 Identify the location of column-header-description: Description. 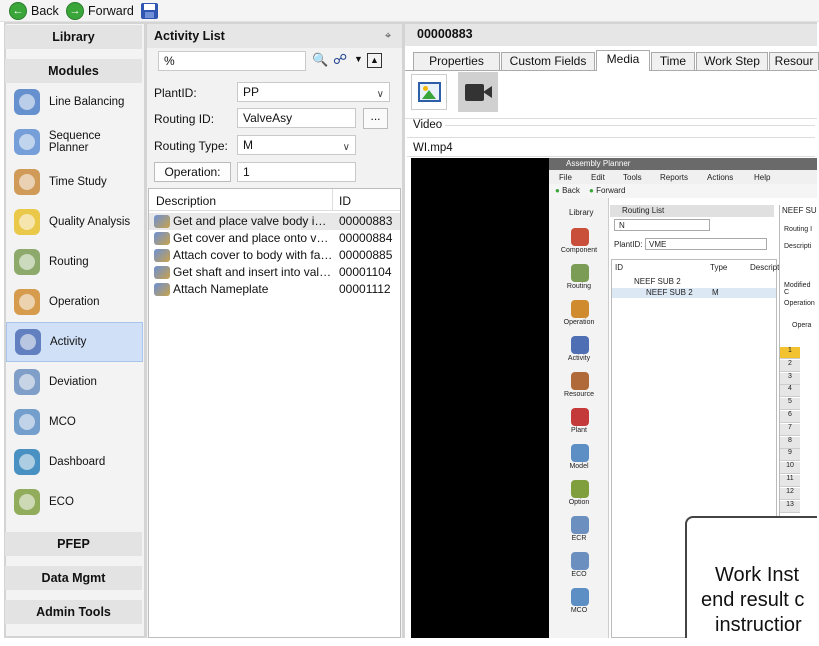
(186, 201).